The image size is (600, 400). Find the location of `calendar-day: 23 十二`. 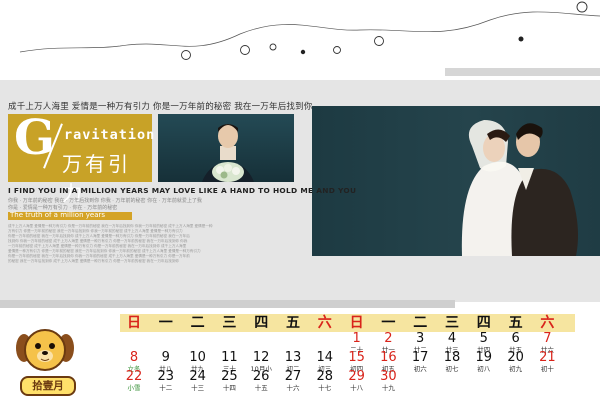

calendar-day: 23 十二 is located at coordinates (166, 381).